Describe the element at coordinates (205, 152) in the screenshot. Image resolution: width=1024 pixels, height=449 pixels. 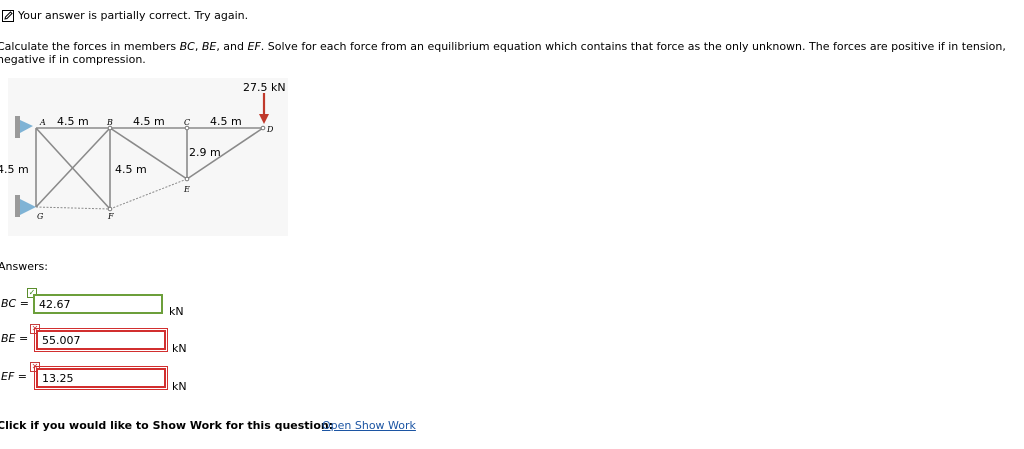
I see `dim-ce-label: 2.9 m` at that location.